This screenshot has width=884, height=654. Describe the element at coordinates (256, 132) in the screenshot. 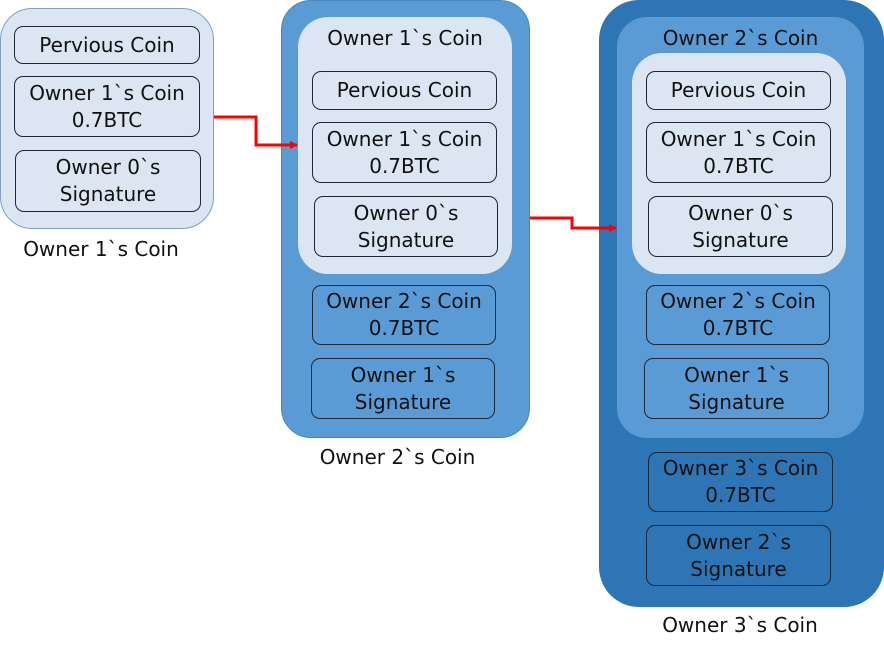

I see `arrow-coin1-to-coin2` at that location.